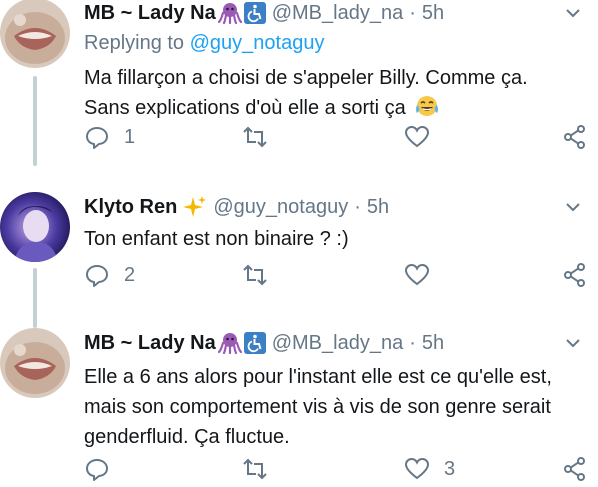  I want to click on tweet-actions: 2, so click(334, 277).